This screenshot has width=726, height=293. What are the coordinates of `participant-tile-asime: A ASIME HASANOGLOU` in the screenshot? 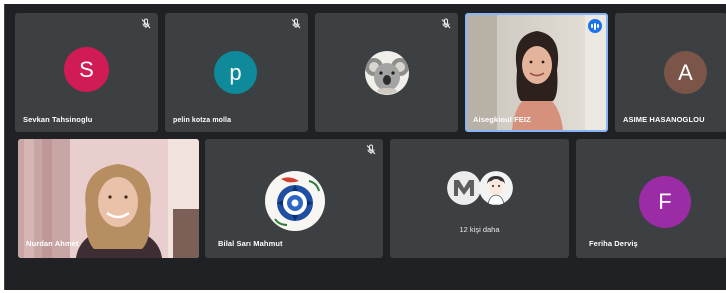 It's located at (670, 72).